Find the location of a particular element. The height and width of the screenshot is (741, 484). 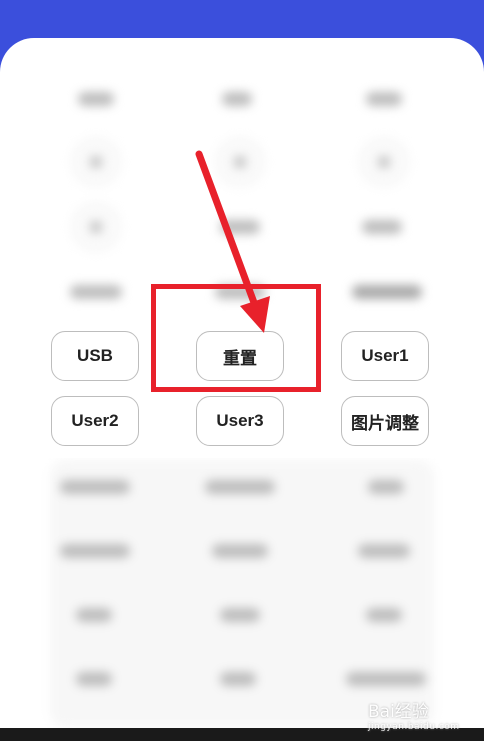

watermark-url: jingyan.baidu.com is located at coordinates (414, 727).